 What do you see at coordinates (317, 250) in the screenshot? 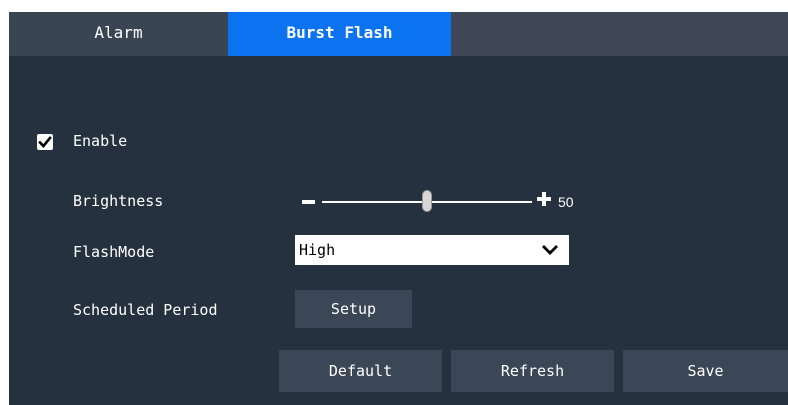
I see `flash-mode-selected: High` at bounding box center [317, 250].